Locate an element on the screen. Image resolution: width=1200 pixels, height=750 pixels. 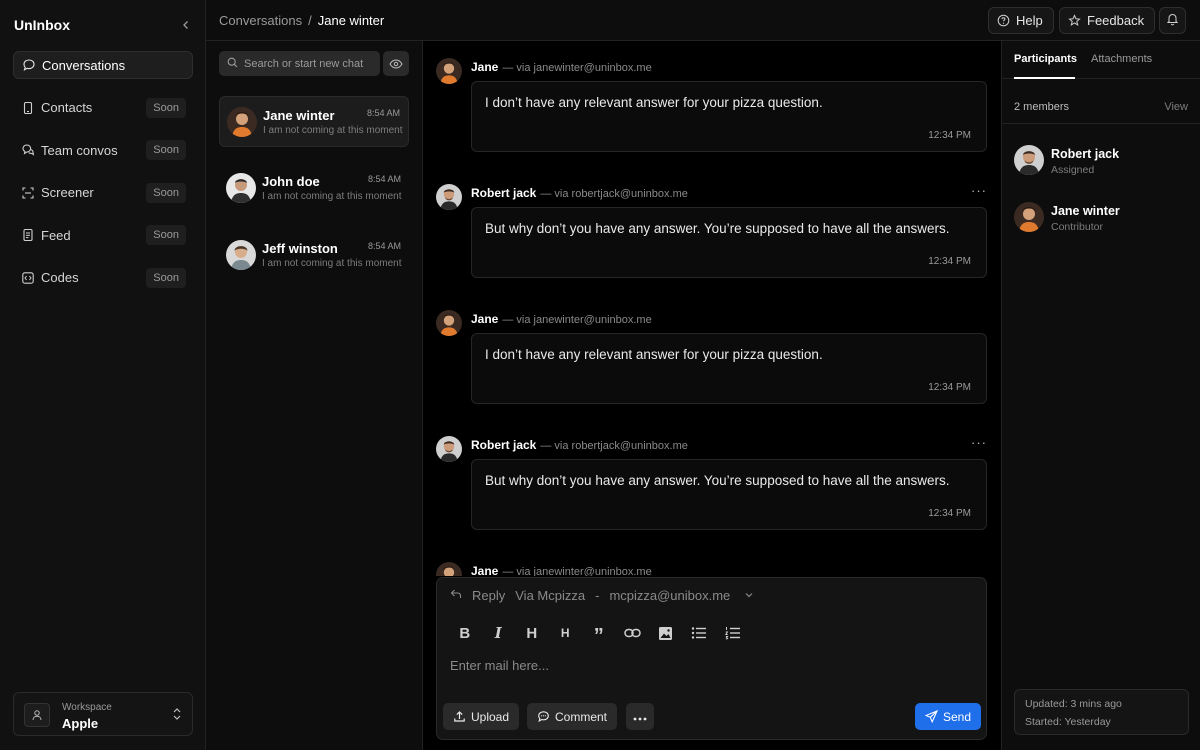
eye-icon is located at coordinates (396, 63).